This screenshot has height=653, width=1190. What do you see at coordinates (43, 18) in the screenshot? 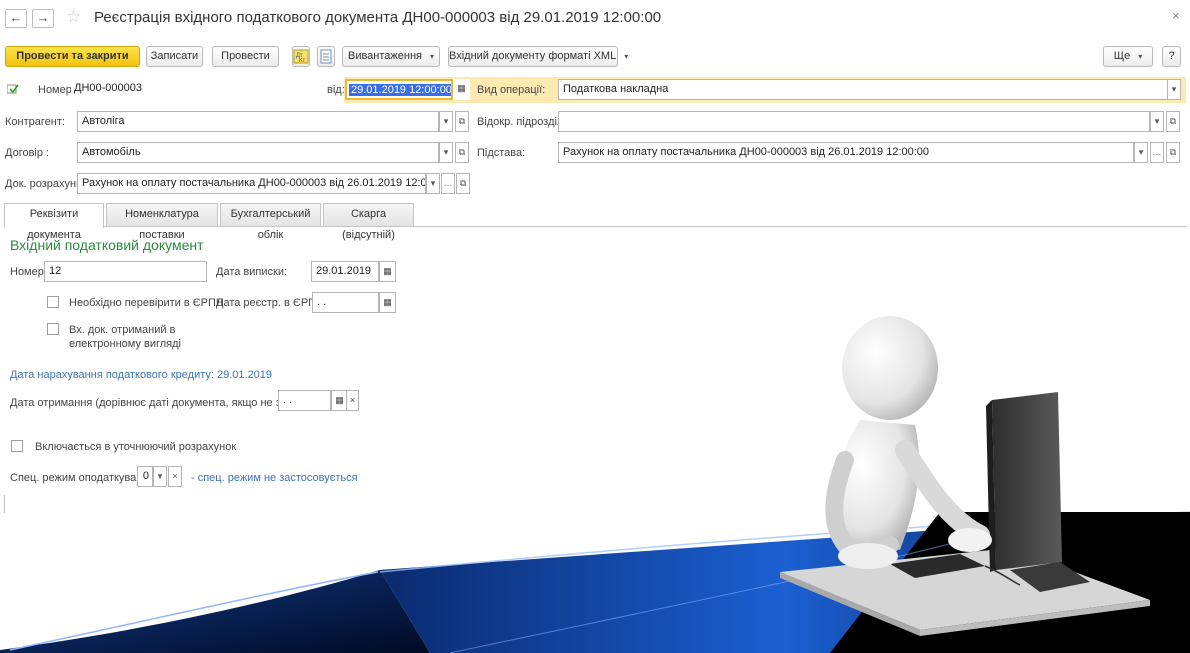
I see `forward-button: →` at bounding box center [43, 18].